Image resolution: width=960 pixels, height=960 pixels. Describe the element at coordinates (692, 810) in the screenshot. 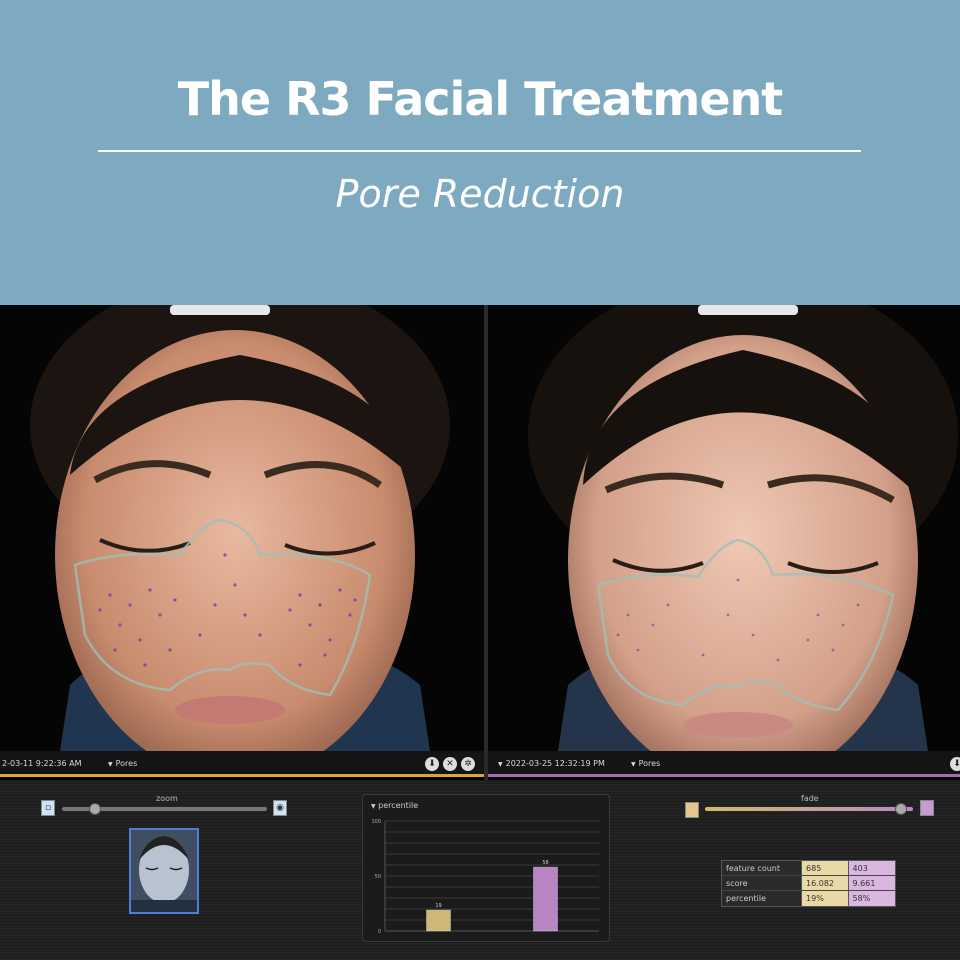

I see `before-swatch-icon` at that location.